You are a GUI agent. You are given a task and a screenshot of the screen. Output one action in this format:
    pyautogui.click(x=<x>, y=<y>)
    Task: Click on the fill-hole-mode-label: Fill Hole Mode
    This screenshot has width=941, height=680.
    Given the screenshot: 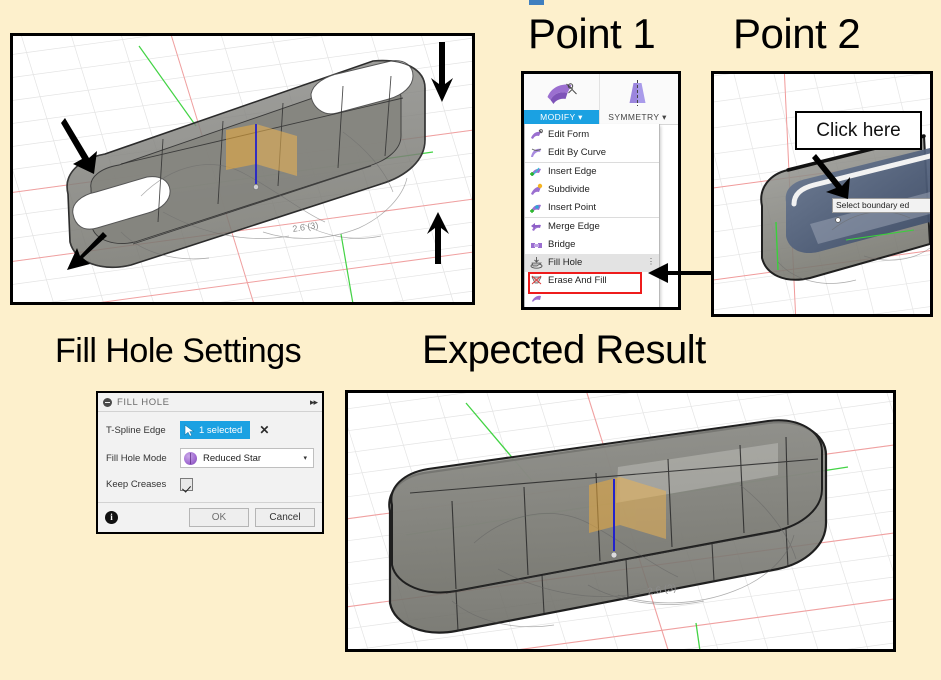 What is the action you would take?
    pyautogui.click(x=136, y=458)
    